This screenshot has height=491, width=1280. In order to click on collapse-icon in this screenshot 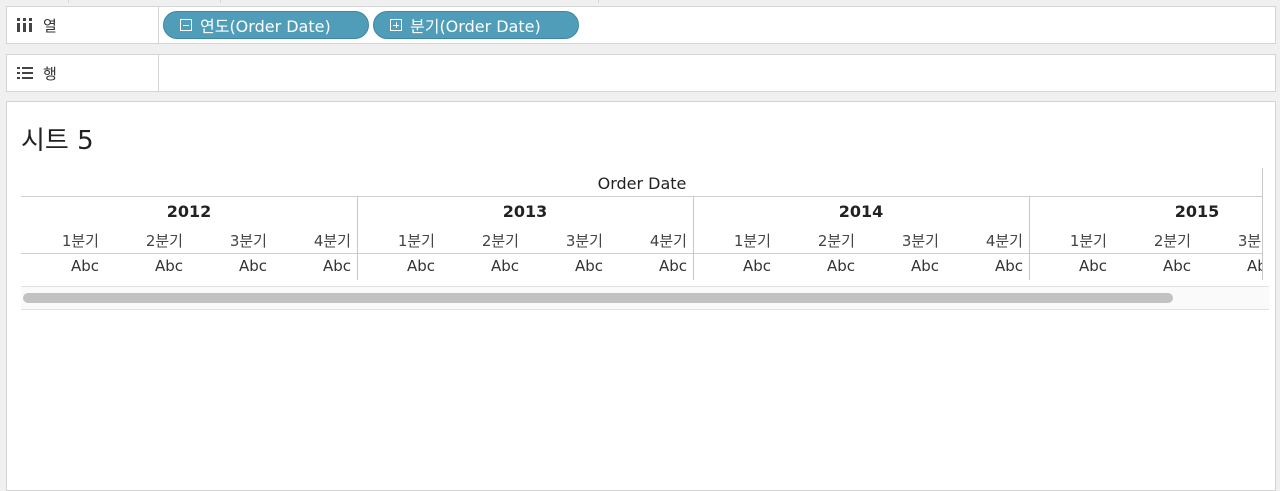, I will do `click(186, 25)`.